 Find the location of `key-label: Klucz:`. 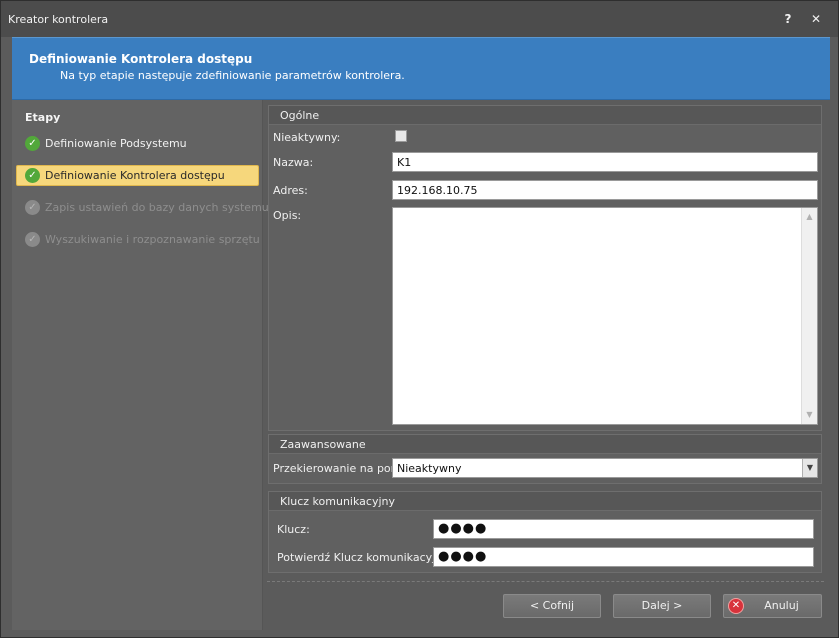

key-label: Klucz: is located at coordinates (293, 529).